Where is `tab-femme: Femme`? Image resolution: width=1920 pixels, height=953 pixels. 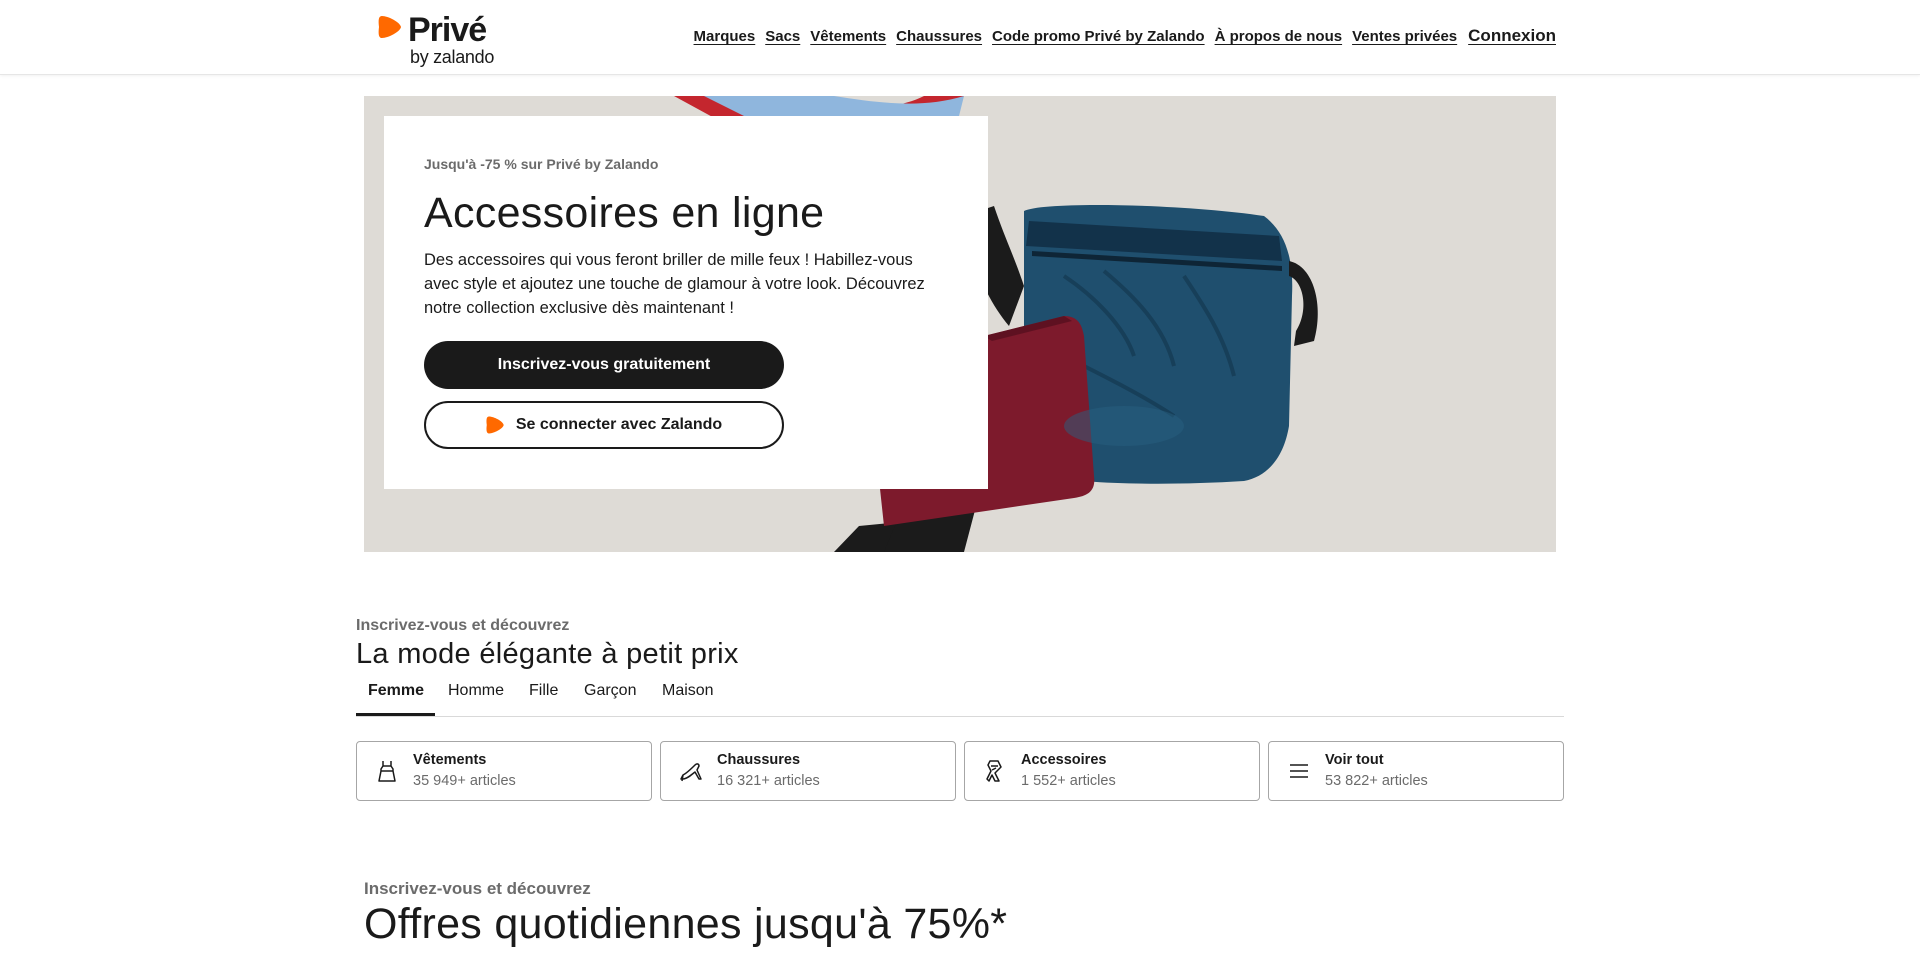 tab-femme: Femme is located at coordinates (396, 691).